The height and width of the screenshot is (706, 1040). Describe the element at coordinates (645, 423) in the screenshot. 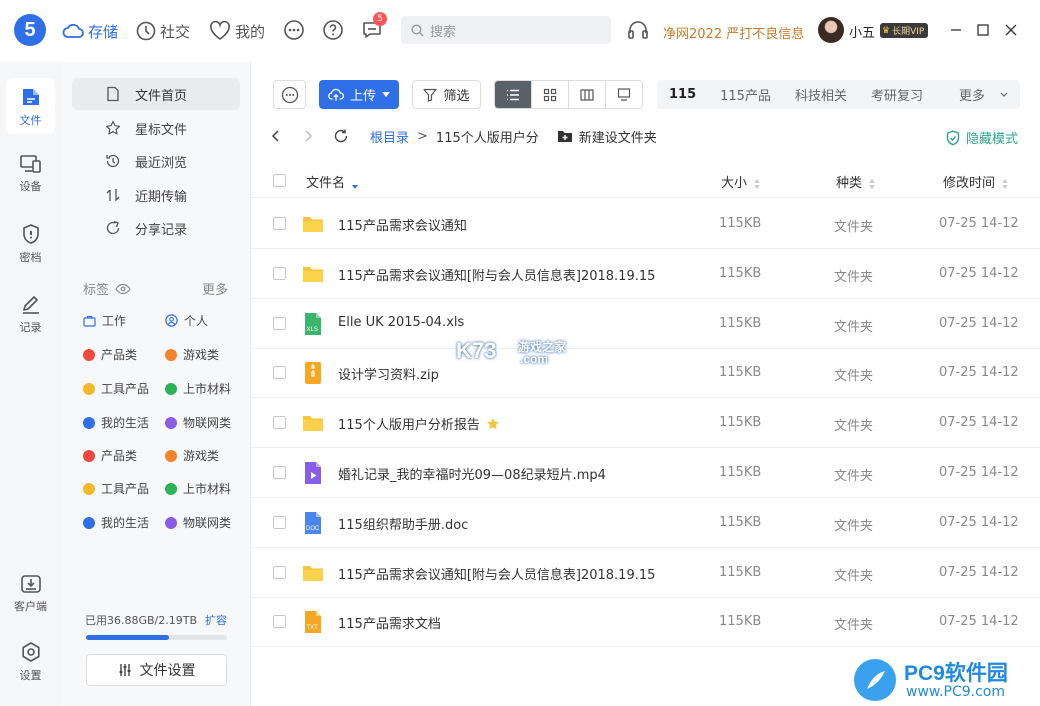

I see `table-row: 115个人版用户分析报告 115KB 文件夹 07-25 14-12` at that location.